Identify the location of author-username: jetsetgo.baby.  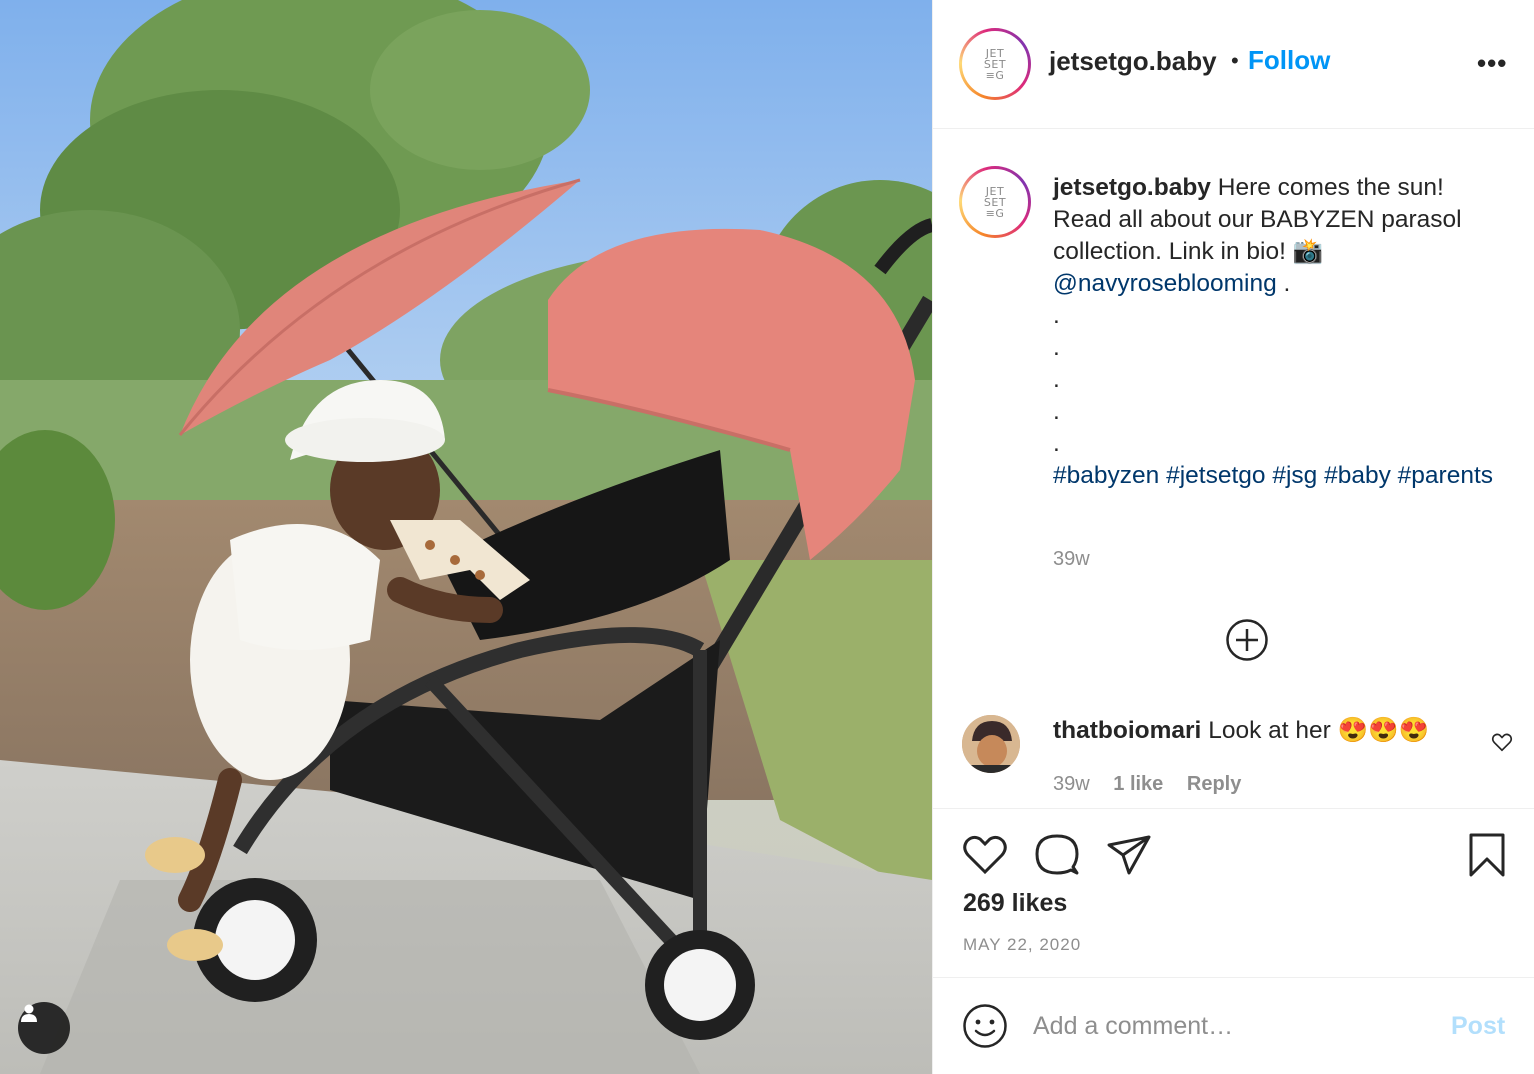
(1133, 61).